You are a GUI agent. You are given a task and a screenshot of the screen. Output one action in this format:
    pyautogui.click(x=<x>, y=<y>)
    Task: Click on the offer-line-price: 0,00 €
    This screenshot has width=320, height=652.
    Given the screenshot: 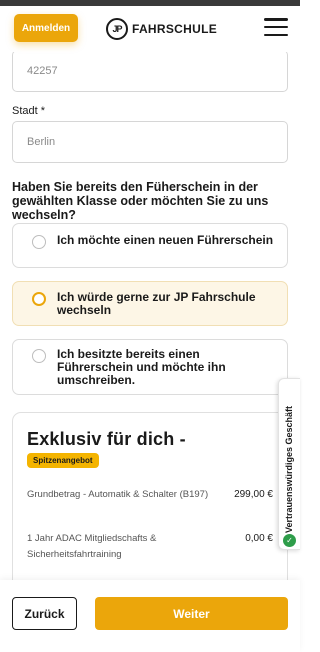 What is the action you would take?
    pyautogui.click(x=259, y=538)
    